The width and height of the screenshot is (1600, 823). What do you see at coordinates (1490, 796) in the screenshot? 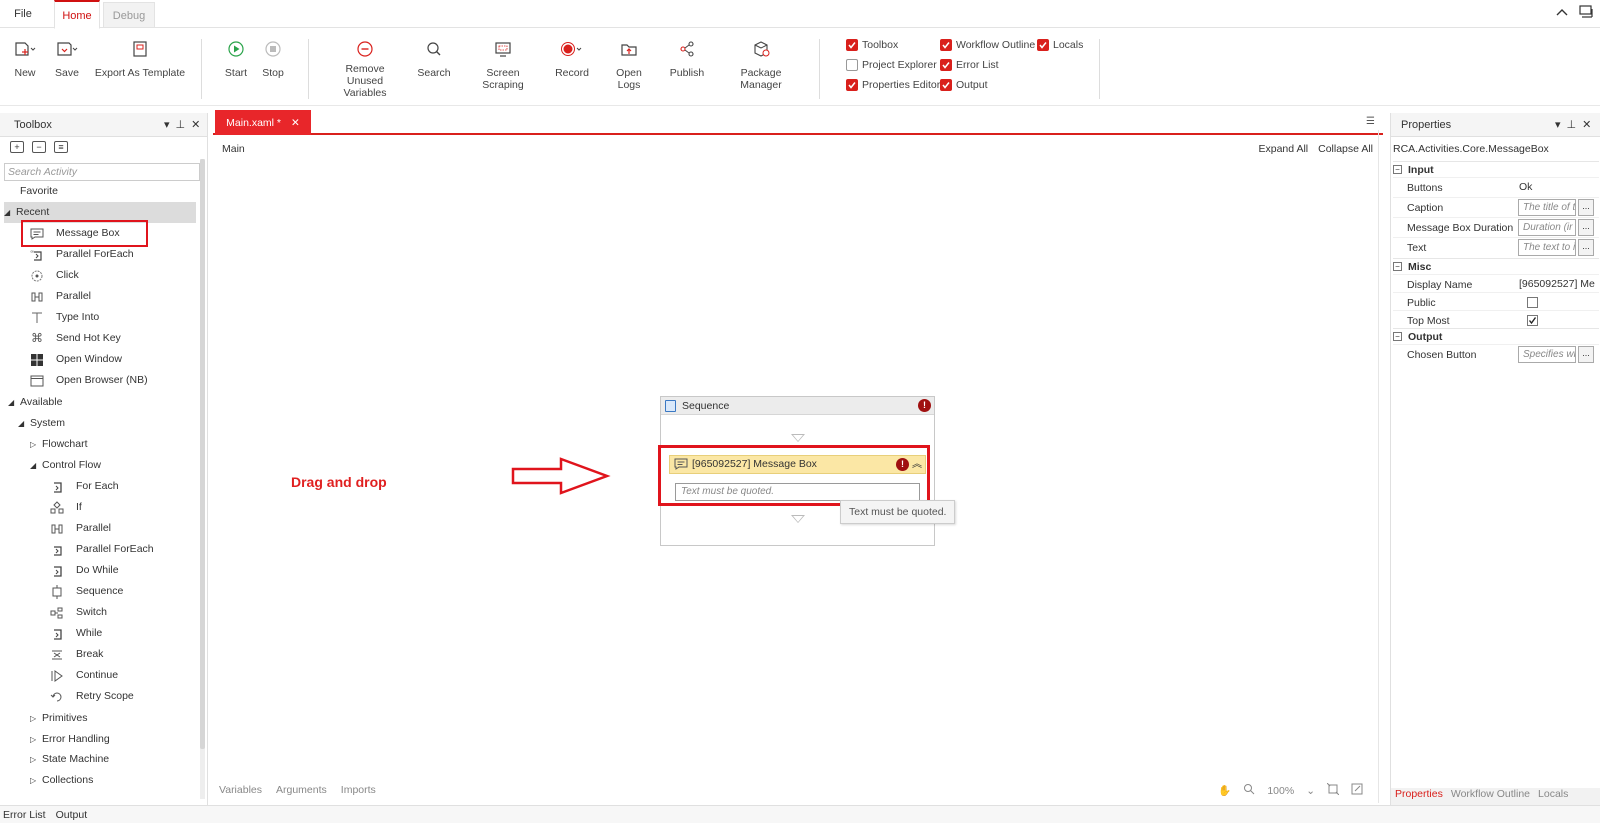
I see `workflow-outline-tab: Workflow Outline` at bounding box center [1490, 796].